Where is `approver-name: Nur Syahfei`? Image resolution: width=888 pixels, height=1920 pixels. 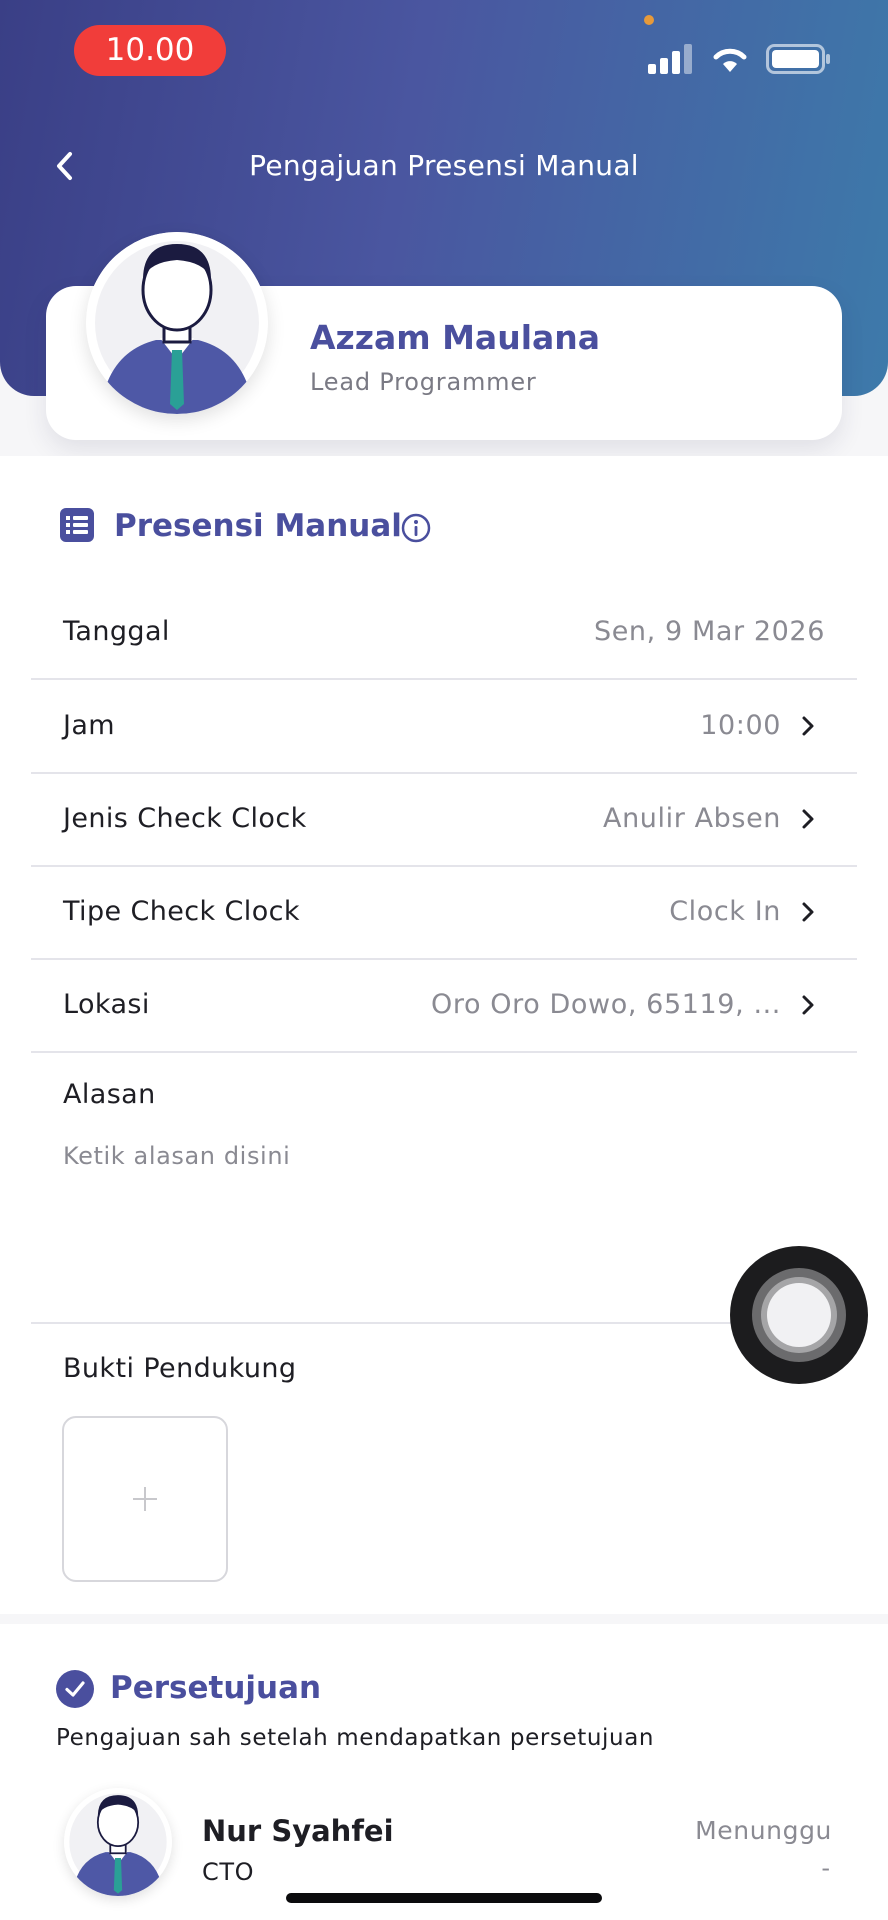
approver-name: Nur Syahfei is located at coordinates (298, 1831).